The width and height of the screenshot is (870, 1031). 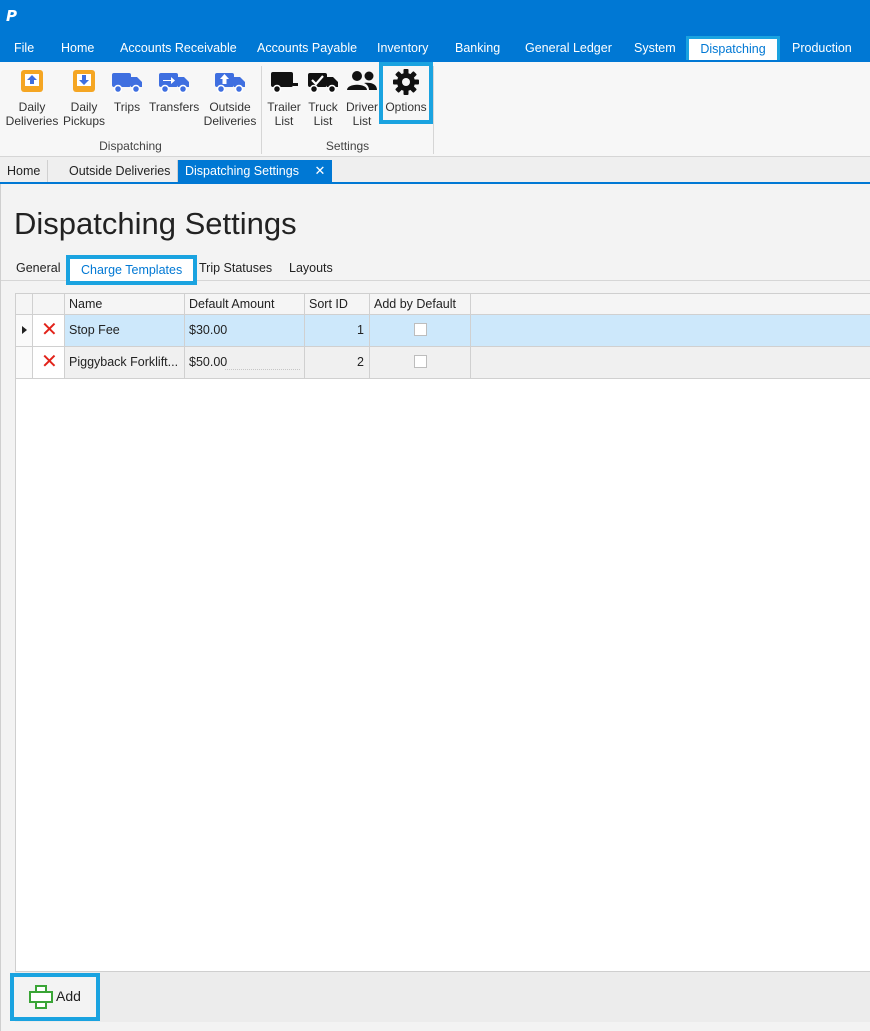 What do you see at coordinates (174, 83) in the screenshot?
I see `transfer-truck-icon` at bounding box center [174, 83].